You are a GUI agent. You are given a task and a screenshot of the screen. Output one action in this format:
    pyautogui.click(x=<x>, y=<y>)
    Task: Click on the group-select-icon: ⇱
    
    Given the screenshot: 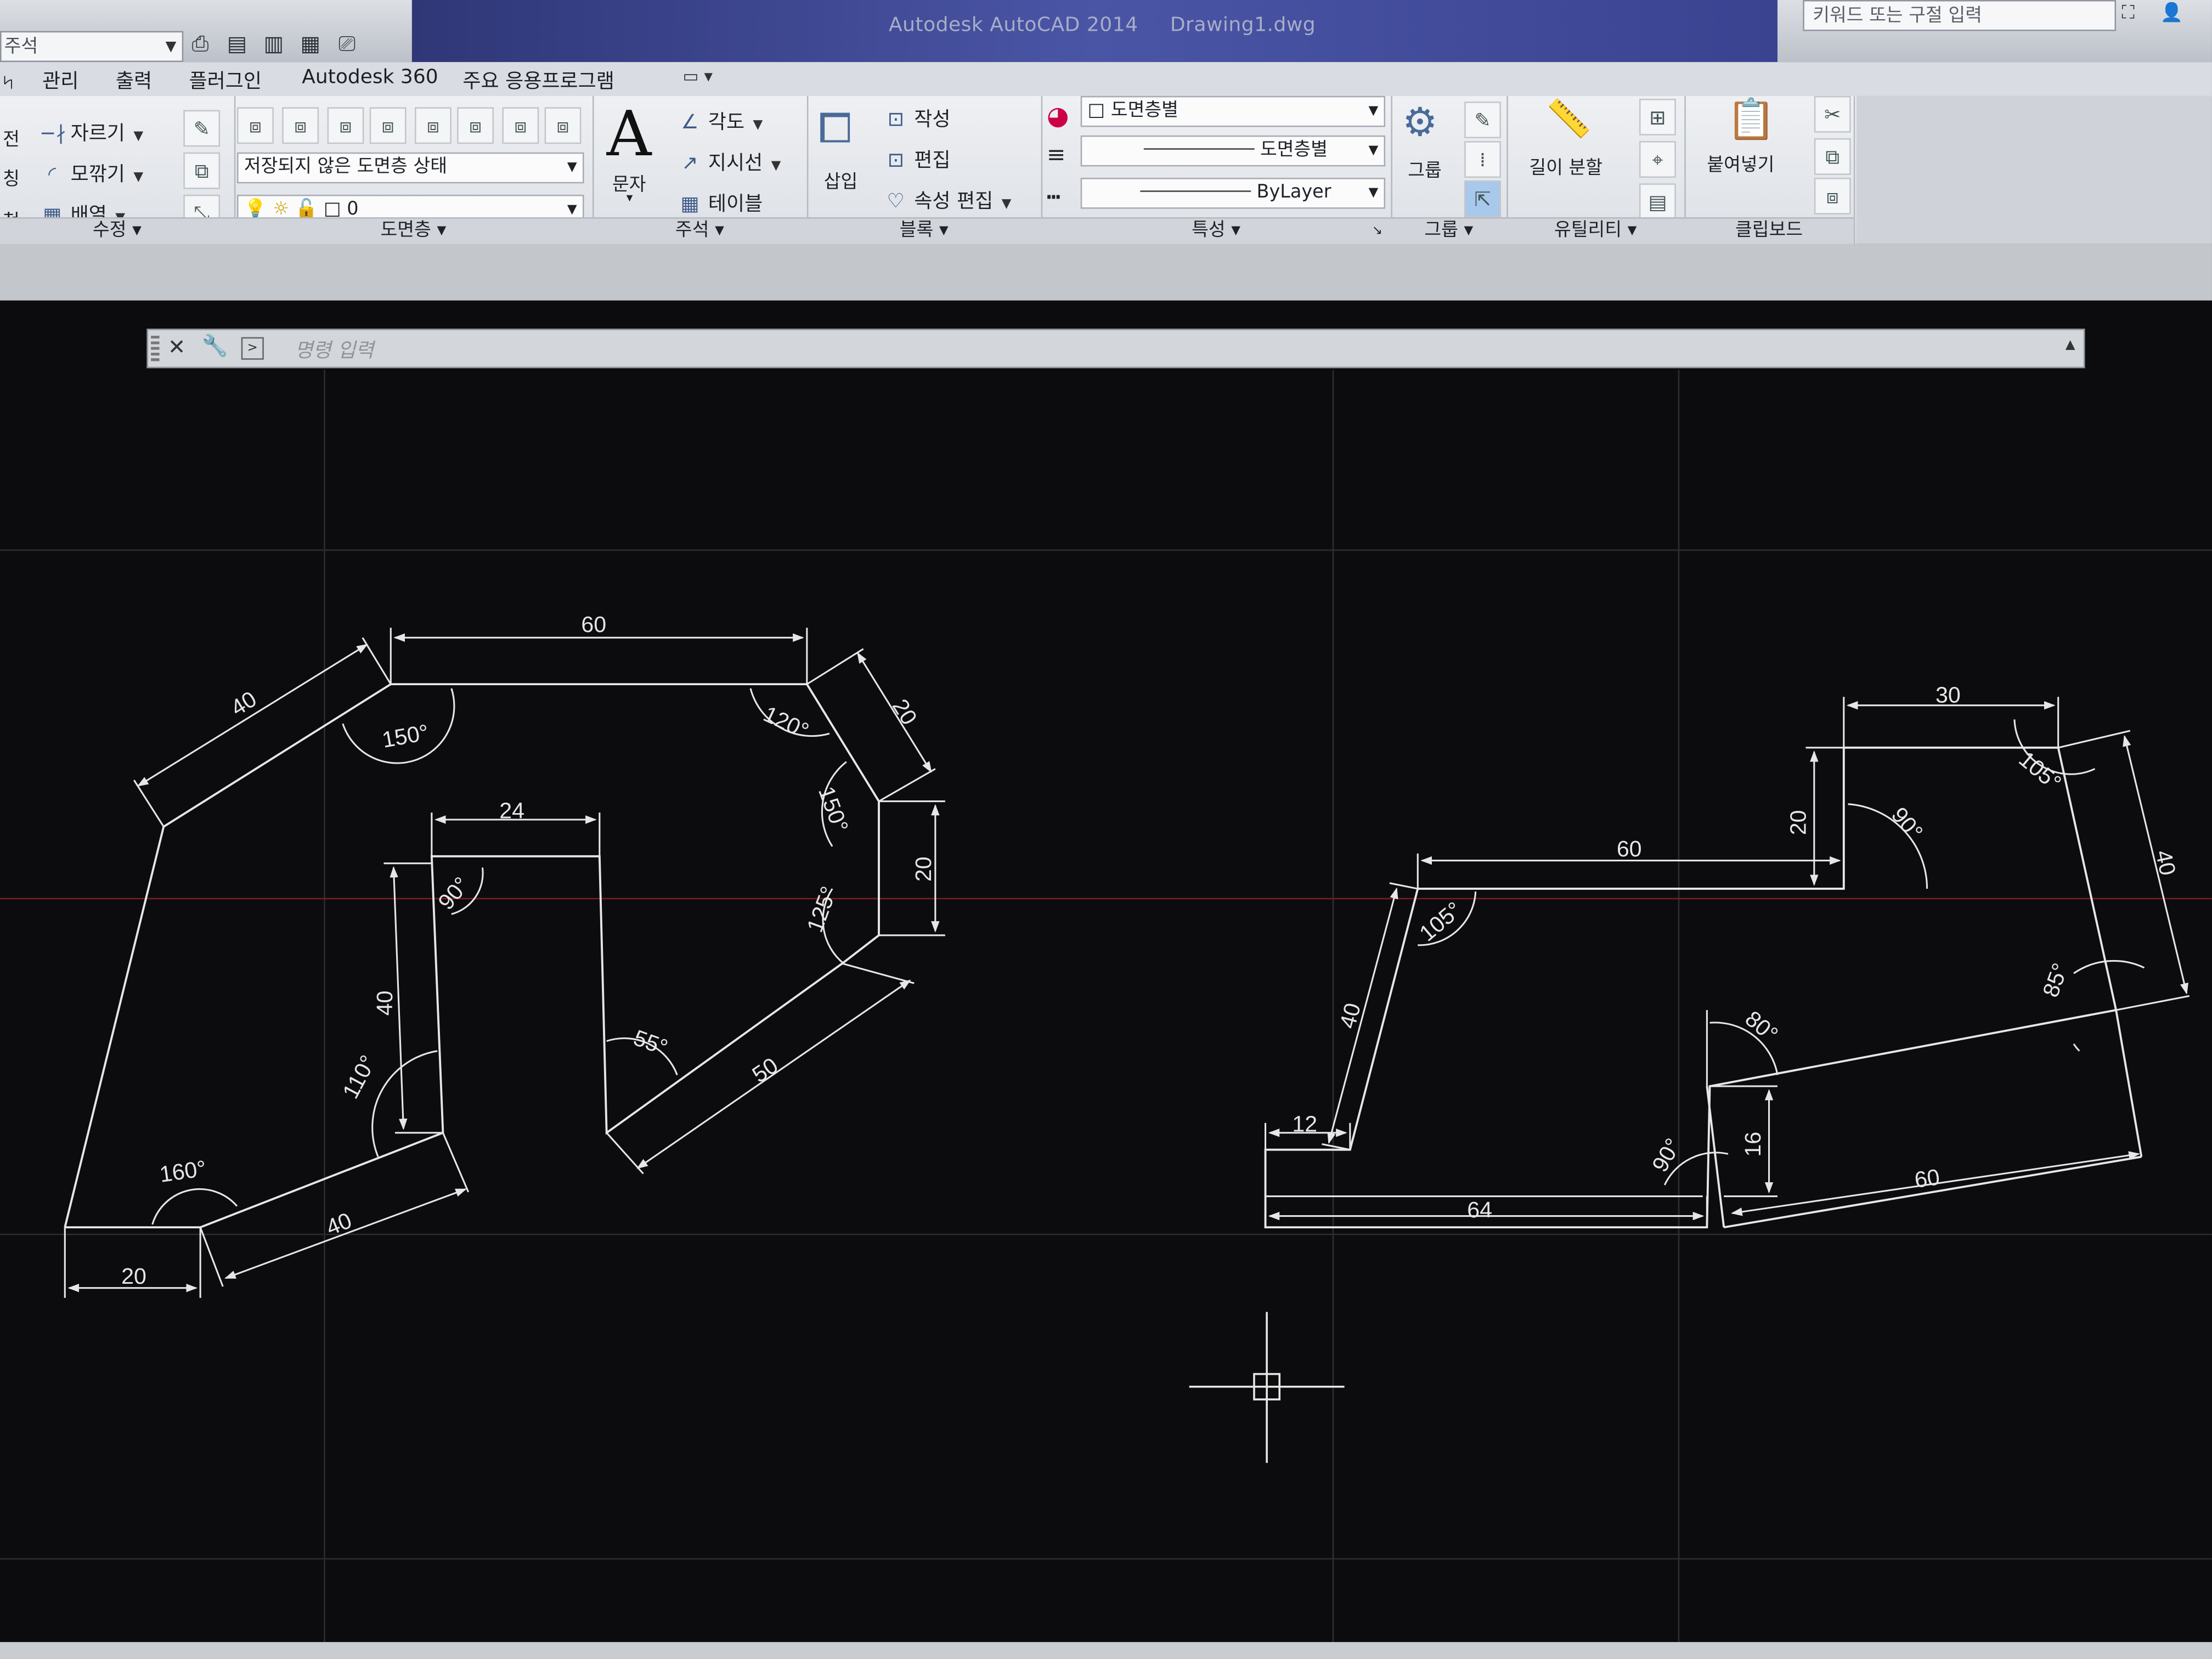 What is the action you would take?
    pyautogui.click(x=1482, y=198)
    